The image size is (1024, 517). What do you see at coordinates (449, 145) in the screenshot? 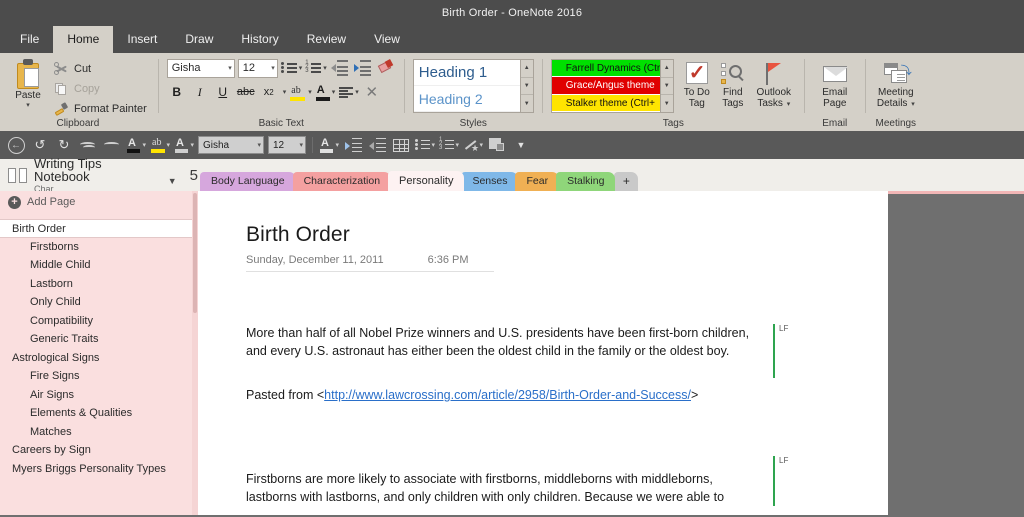
I see `numbered-list-button-qat: 123 ▾` at bounding box center [449, 145].